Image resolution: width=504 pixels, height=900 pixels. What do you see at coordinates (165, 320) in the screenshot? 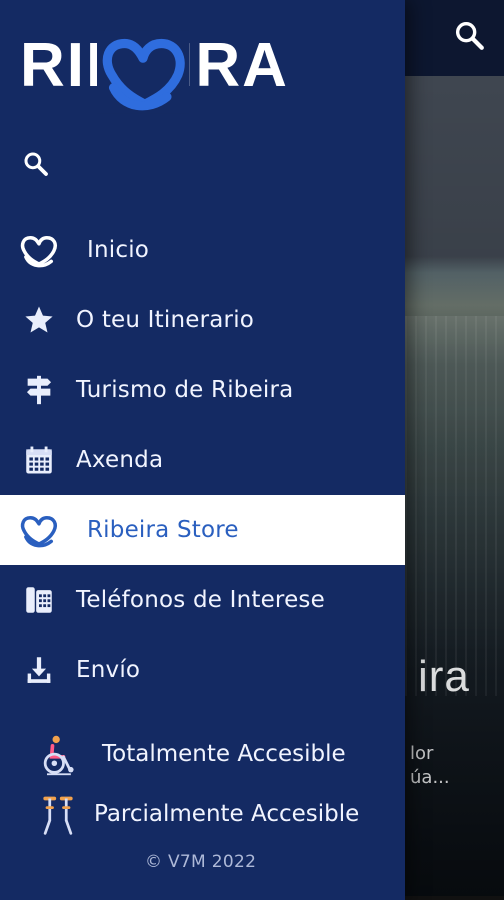
I see `menu-item-label: O teu Itinerario` at bounding box center [165, 320].